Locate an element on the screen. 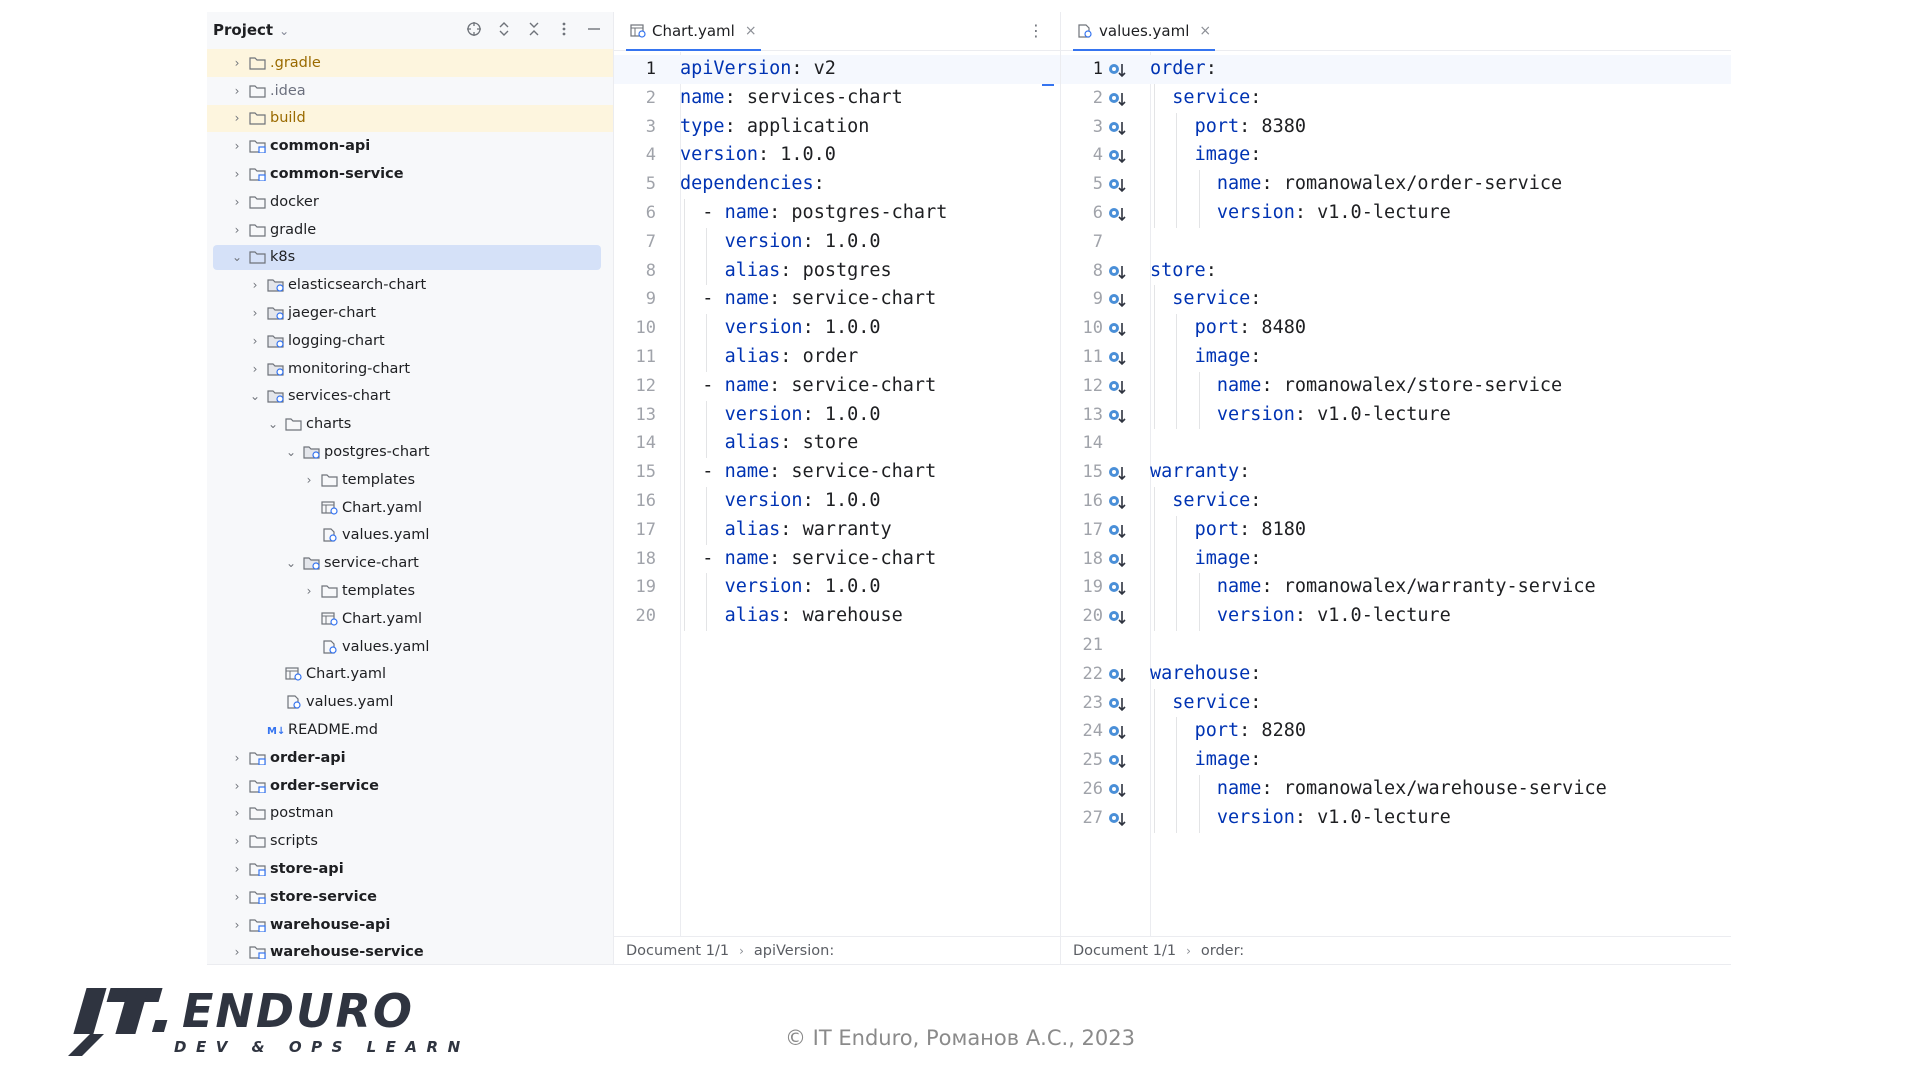  code-line: 20 version: v1.0-lecture is located at coordinates (1396, 616).